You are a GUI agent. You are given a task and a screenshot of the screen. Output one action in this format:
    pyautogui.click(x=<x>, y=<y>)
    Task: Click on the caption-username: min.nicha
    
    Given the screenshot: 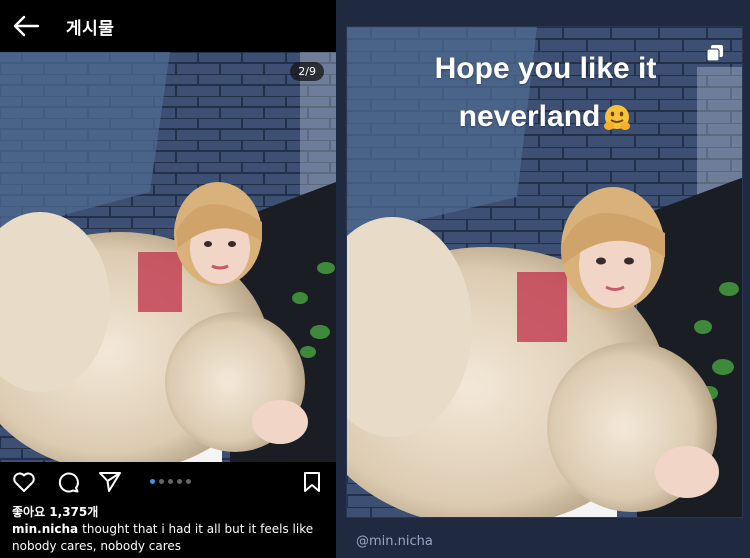 What is the action you would take?
    pyautogui.click(x=45, y=529)
    